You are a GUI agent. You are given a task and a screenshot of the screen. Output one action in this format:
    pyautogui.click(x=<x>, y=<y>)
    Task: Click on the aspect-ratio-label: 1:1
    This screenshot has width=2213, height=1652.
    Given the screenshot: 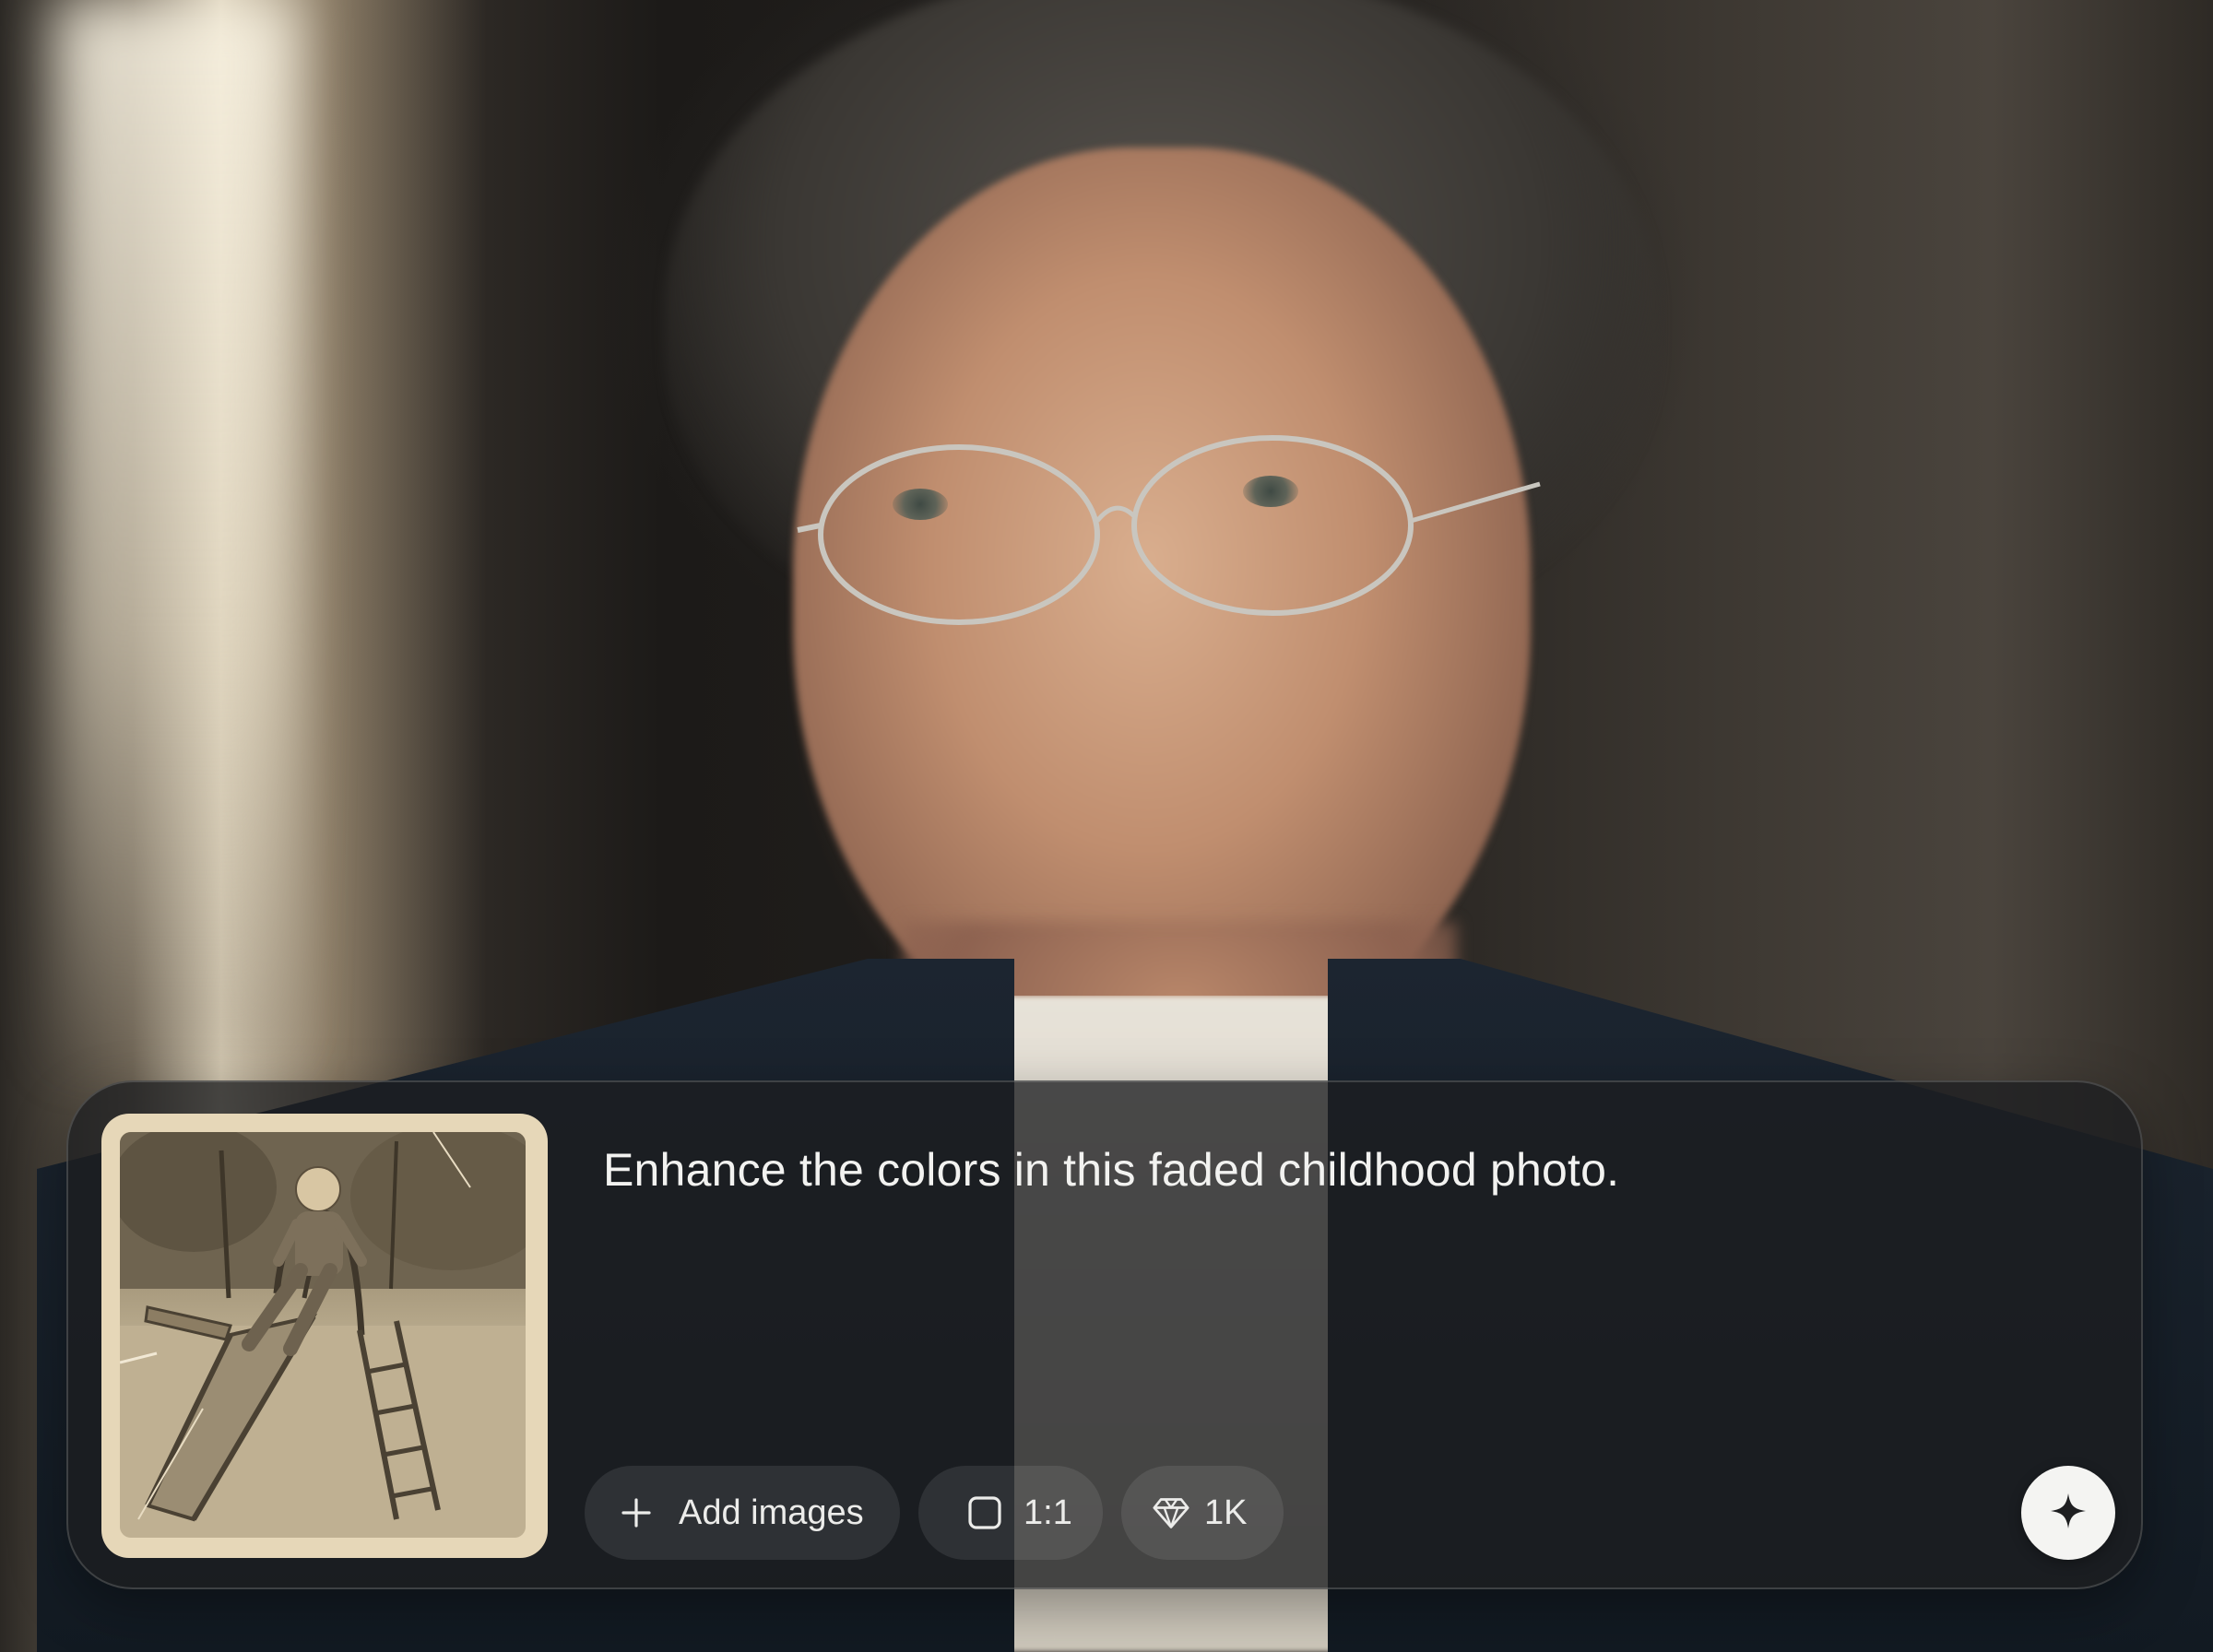 What is the action you would take?
    pyautogui.click(x=1048, y=1512)
    